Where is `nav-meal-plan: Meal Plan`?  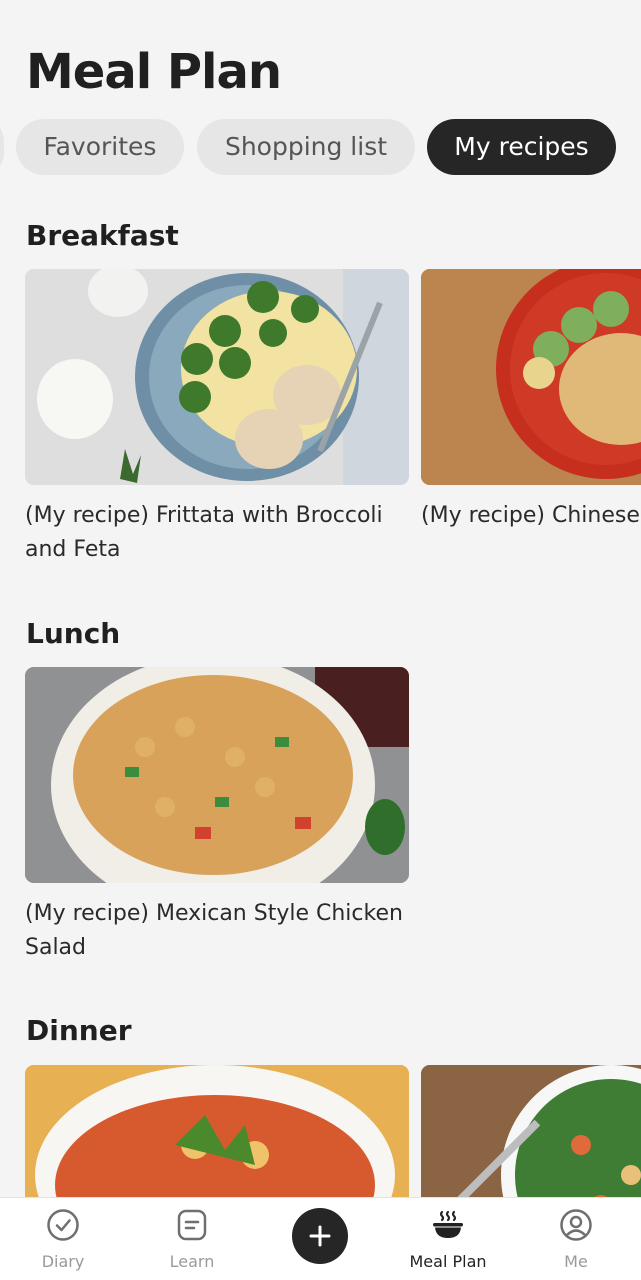 nav-meal-plan: Meal Plan is located at coordinates (448, 1239).